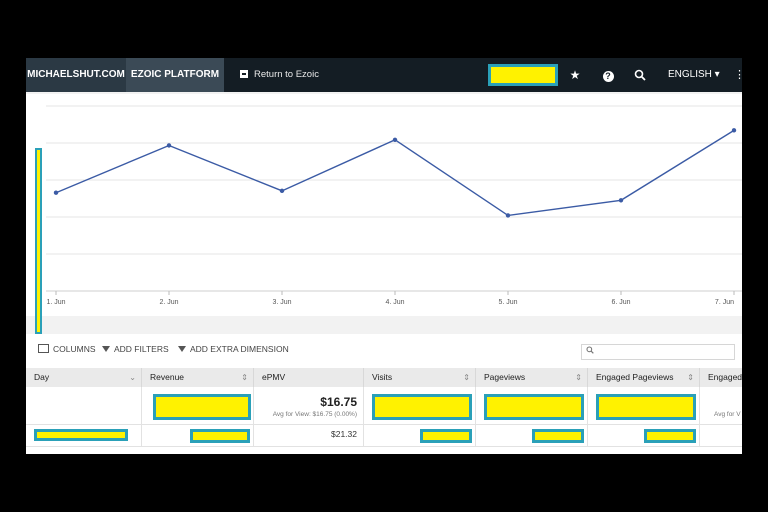 This screenshot has width=768, height=512. Describe the element at coordinates (74, 349) in the screenshot. I see `columns-label: COLUMNS` at that location.